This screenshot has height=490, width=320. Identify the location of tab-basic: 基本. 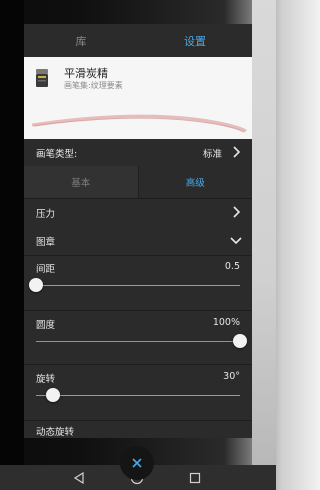
(81, 182).